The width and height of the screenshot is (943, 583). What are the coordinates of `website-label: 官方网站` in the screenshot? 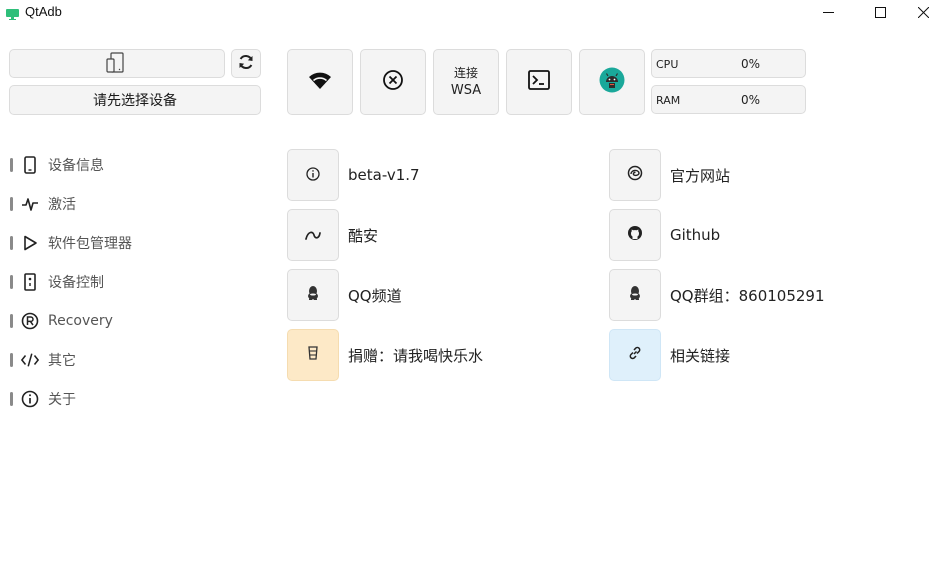 It's located at (700, 175).